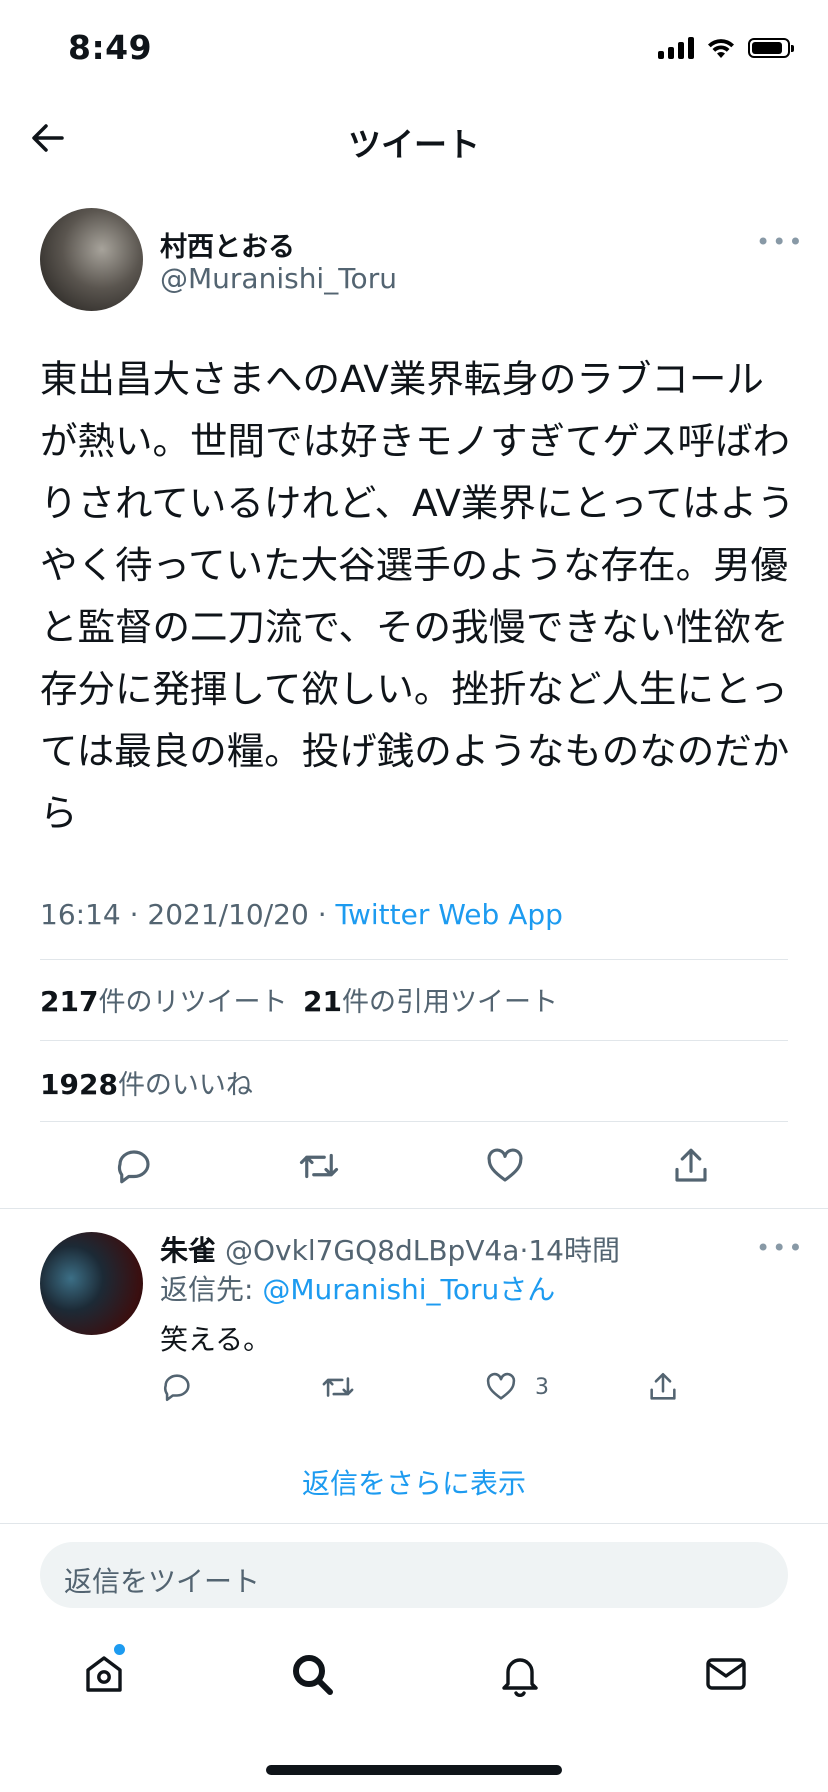 This screenshot has height=1792, width=828. What do you see at coordinates (501, 1387) in the screenshot?
I see `reply-like-icon` at bounding box center [501, 1387].